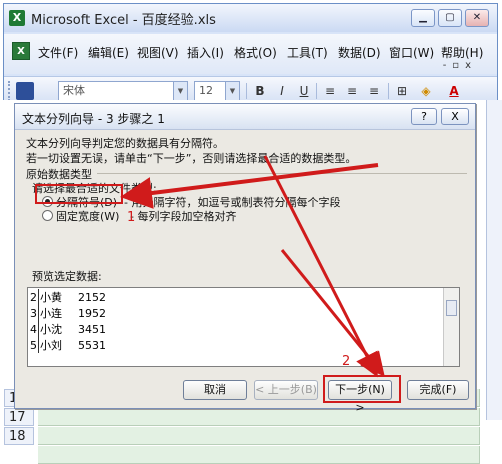 This screenshot has height=464, width=502. What do you see at coordinates (249, 186) in the screenshot?
I see `arrow-to-delimited` at bounding box center [249, 186].